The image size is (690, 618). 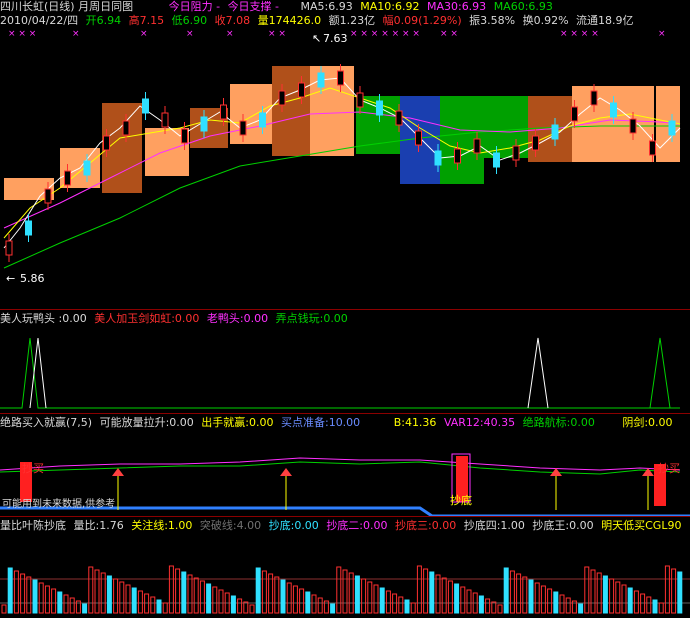 What do you see at coordinates (390, 6) in the screenshot?
I see `ma10-value: MA10:6.92` at bounding box center [390, 6].